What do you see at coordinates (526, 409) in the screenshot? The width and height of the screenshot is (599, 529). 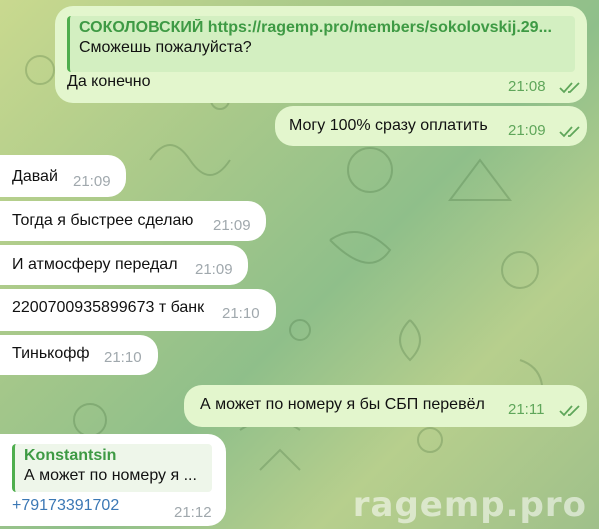 I see `message-time: 21:11` at bounding box center [526, 409].